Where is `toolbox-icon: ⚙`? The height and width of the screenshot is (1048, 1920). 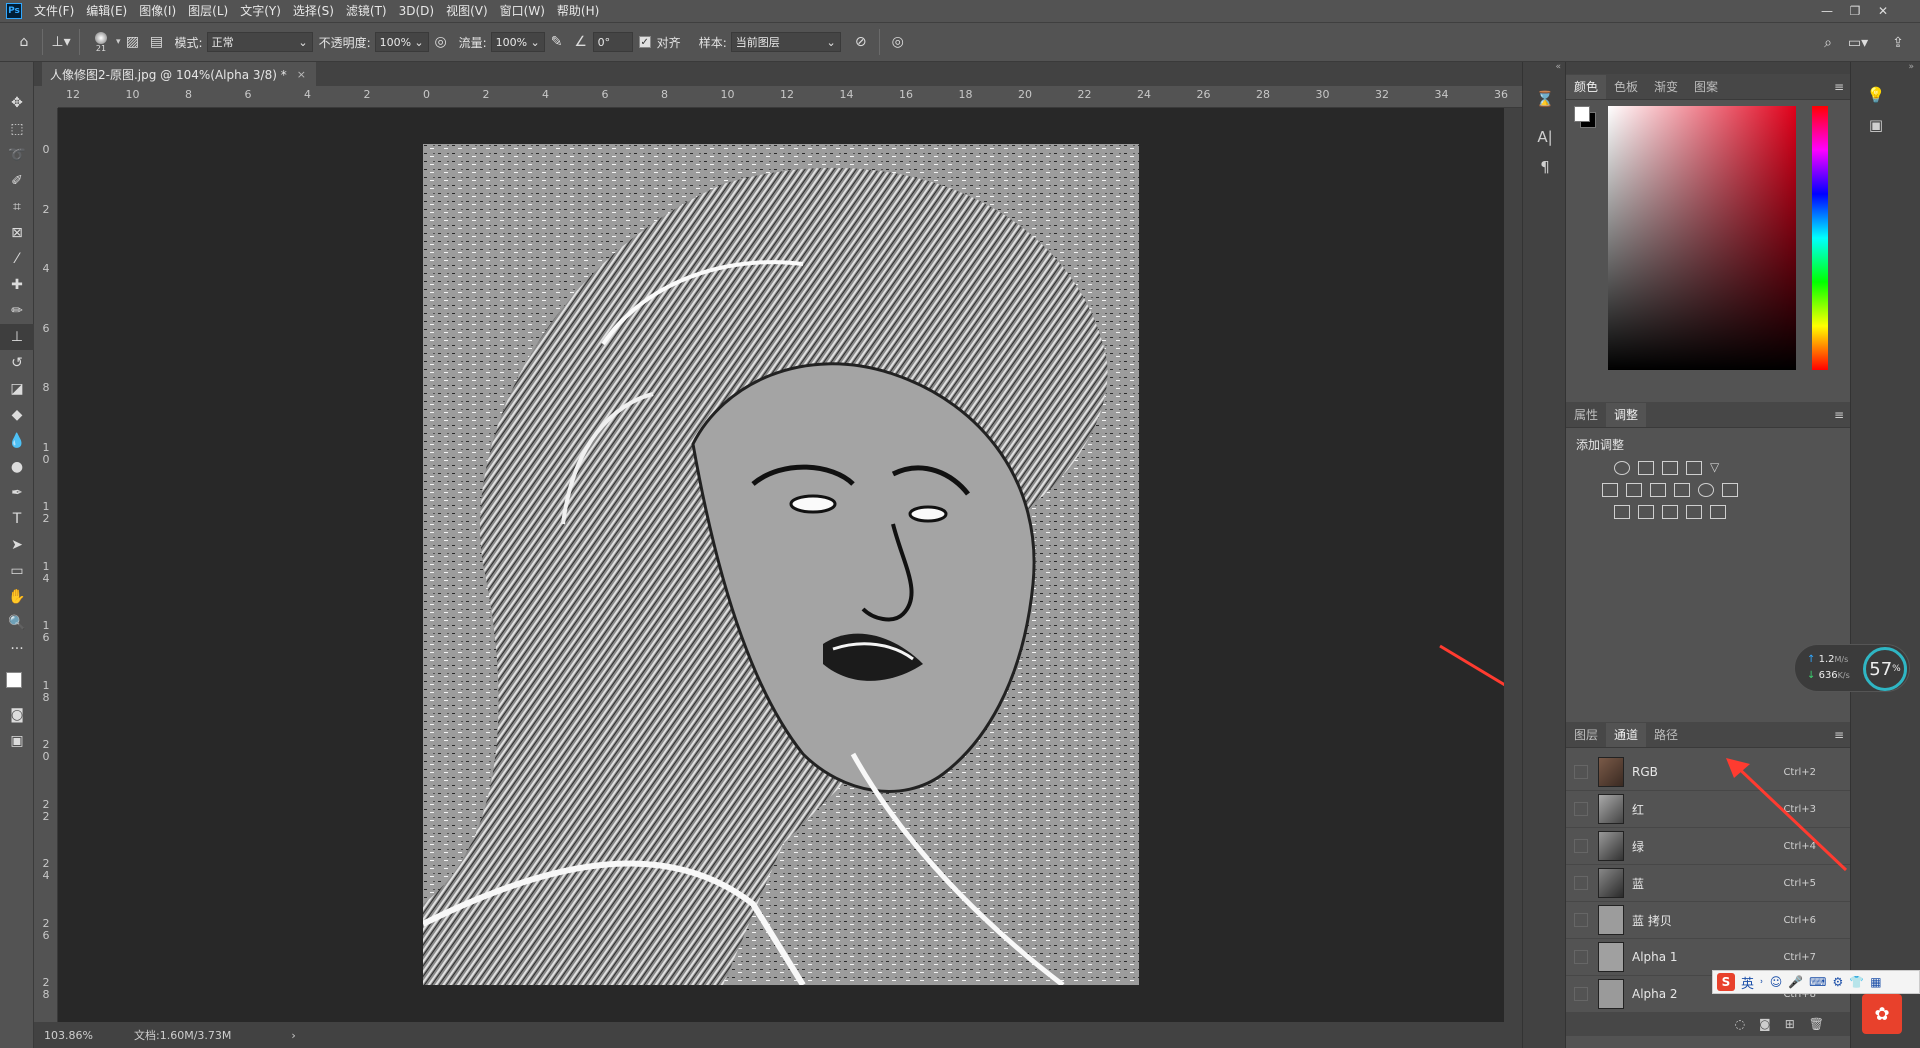 toolbox-icon: ⚙ is located at coordinates (1838, 982).